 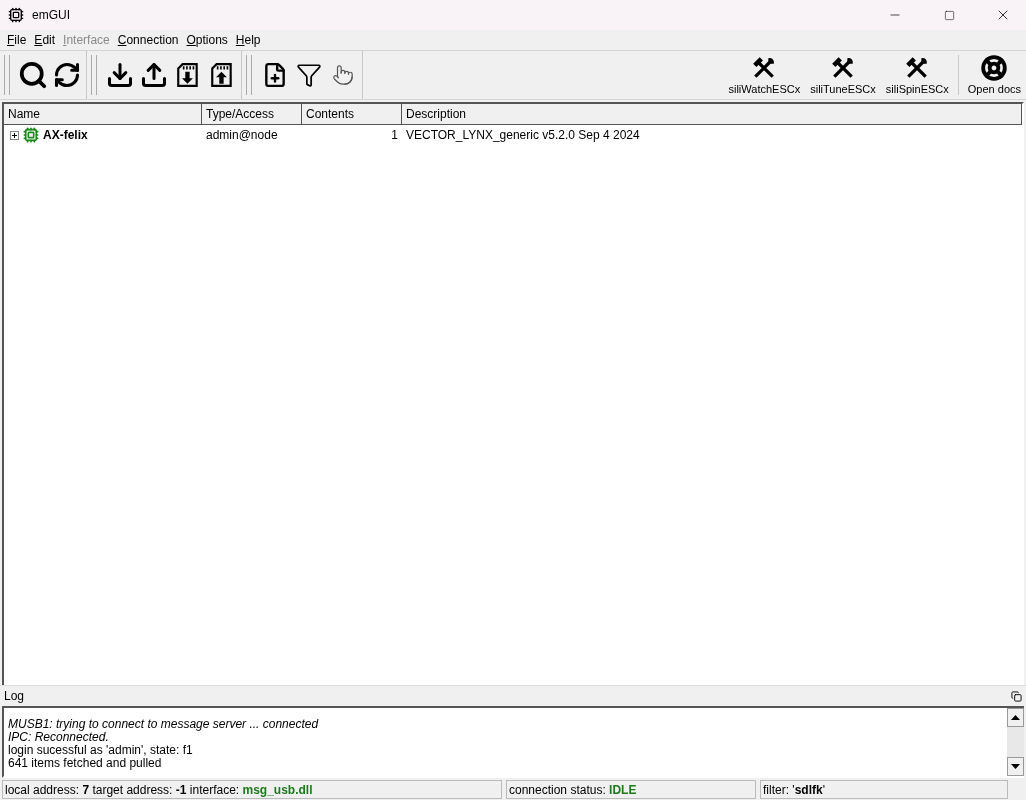 What do you see at coordinates (352, 114) in the screenshot?
I see `column-header: Contents` at bounding box center [352, 114].